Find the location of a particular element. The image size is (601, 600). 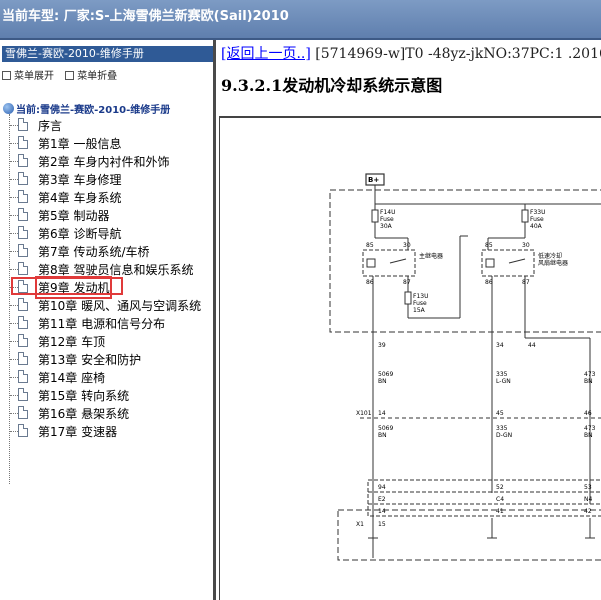

relay2-coil is located at coordinates (490, 263).